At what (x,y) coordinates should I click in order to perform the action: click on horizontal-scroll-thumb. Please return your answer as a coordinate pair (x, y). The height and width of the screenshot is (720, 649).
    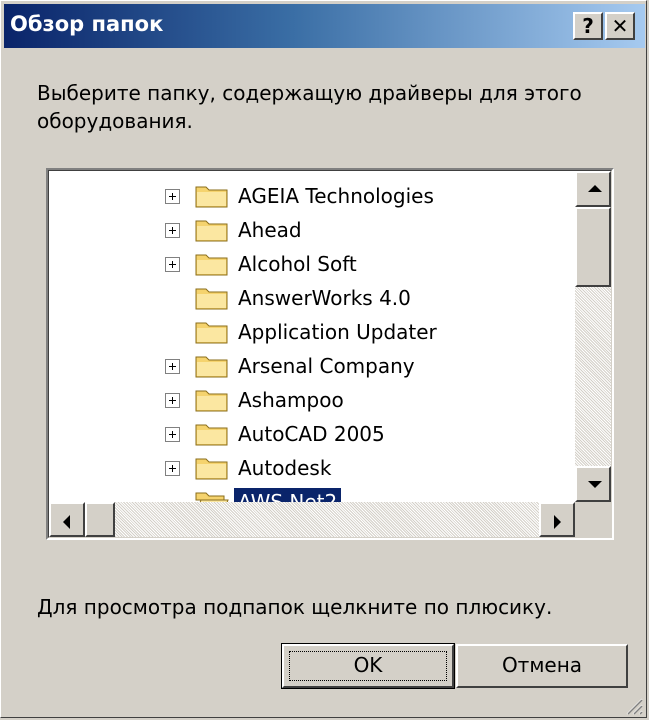
    Looking at the image, I should click on (100, 519).